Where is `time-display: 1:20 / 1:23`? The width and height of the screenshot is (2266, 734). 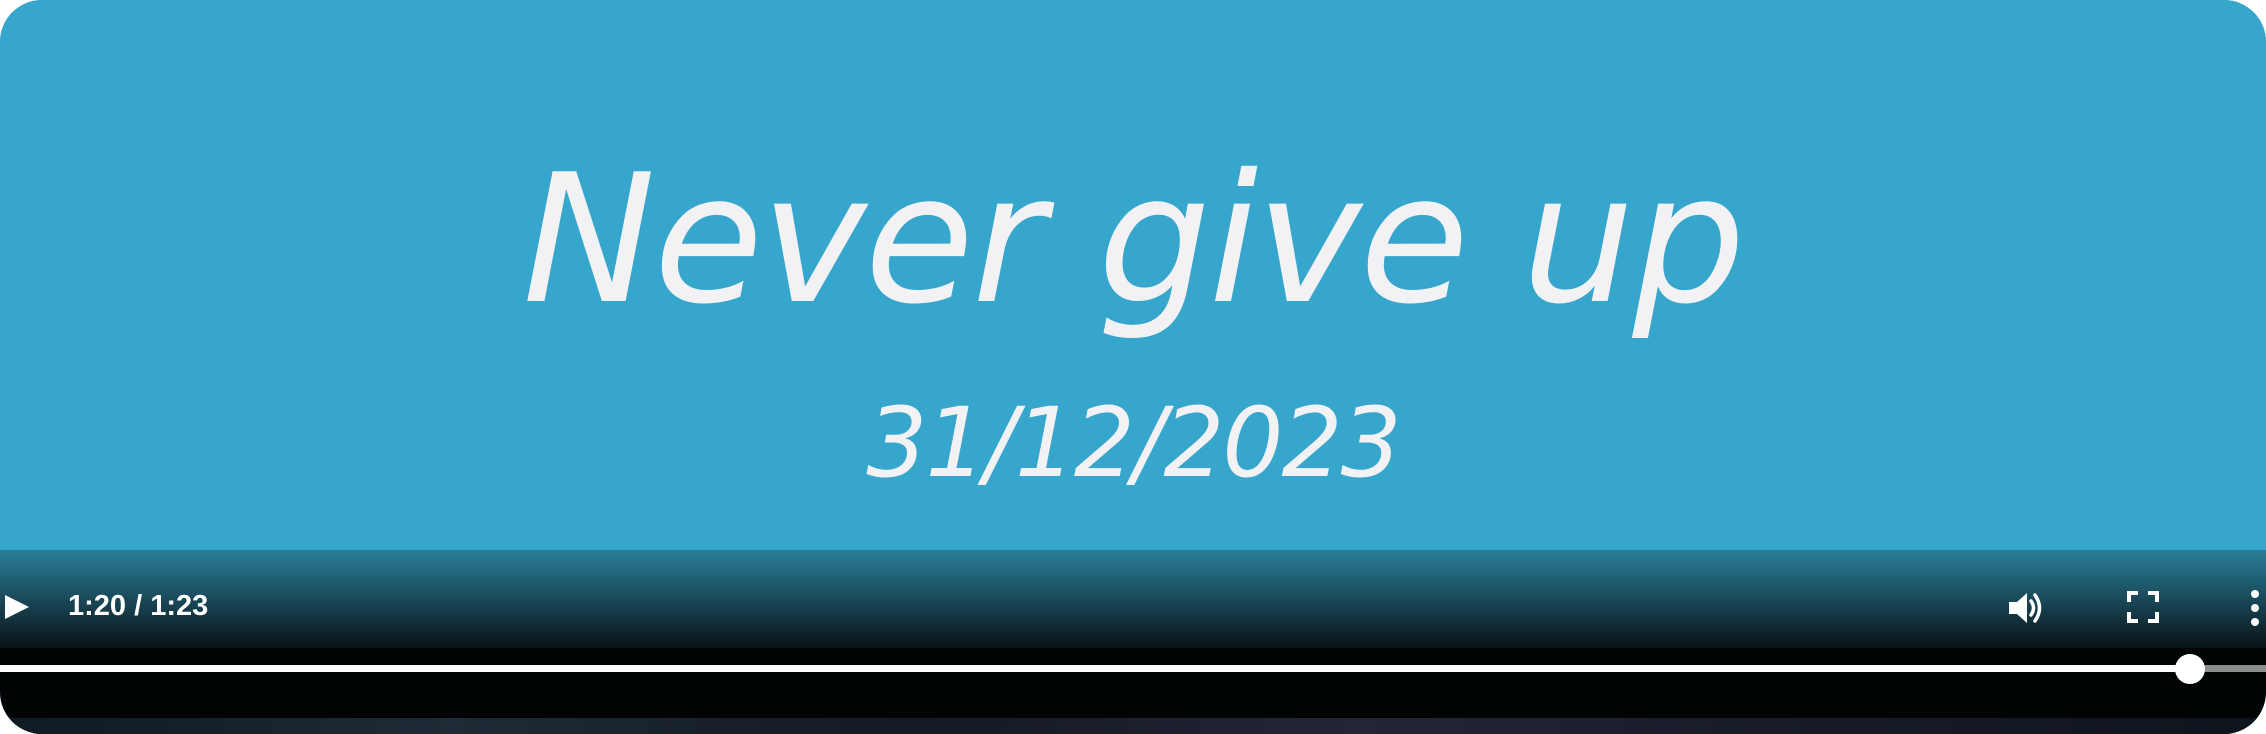
time-display: 1:20 / 1:23 is located at coordinates (138, 606).